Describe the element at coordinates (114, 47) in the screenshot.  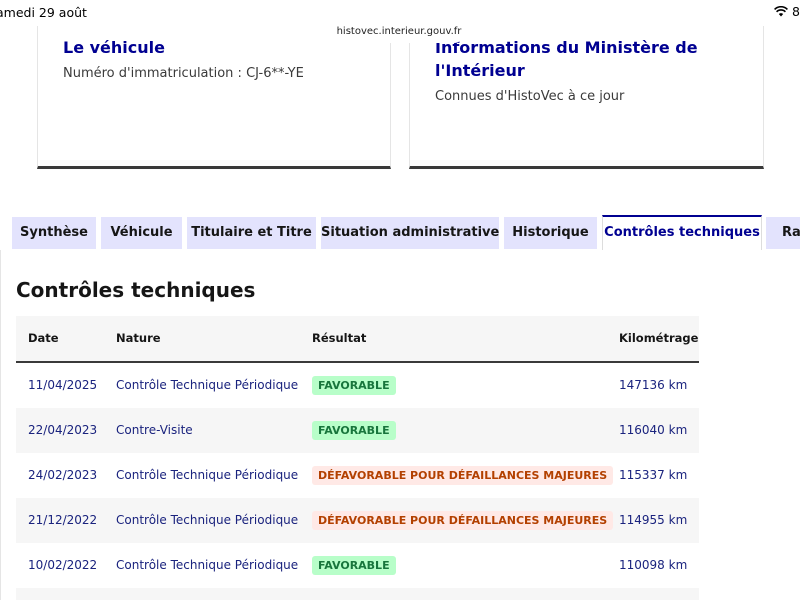
I see `vehicle-card-title: Le véhicule` at that location.